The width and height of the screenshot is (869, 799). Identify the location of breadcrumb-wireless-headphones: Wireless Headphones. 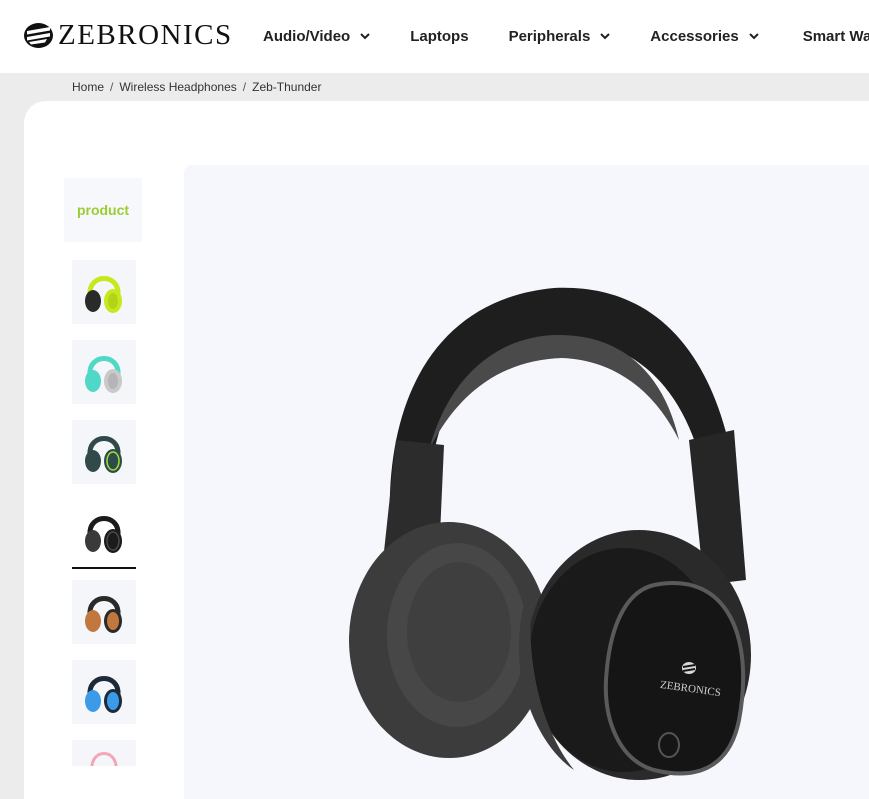
(177, 87).